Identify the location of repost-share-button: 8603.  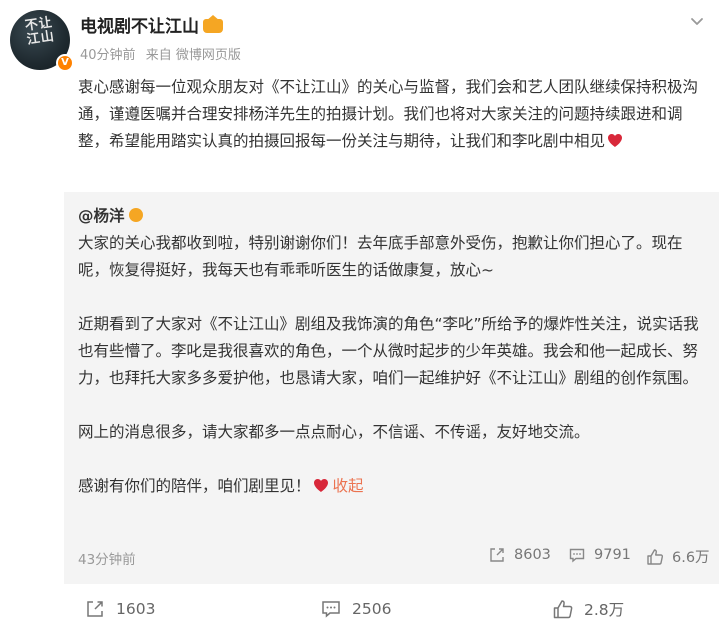
(519, 555).